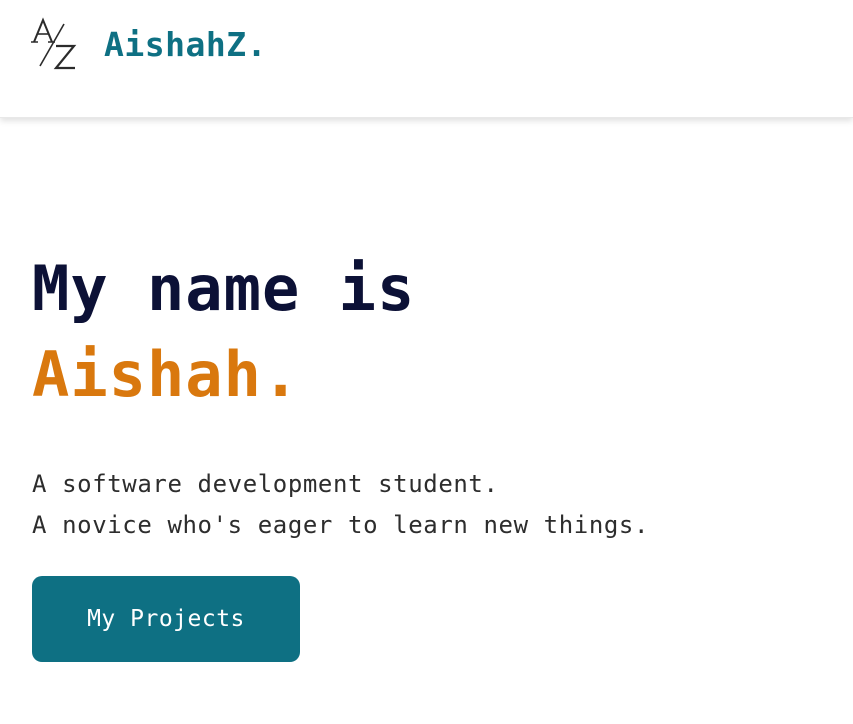 Image resolution: width=853 pixels, height=724 pixels. Describe the element at coordinates (185, 44) in the screenshot. I see `brand-name: AishahZ.` at that location.